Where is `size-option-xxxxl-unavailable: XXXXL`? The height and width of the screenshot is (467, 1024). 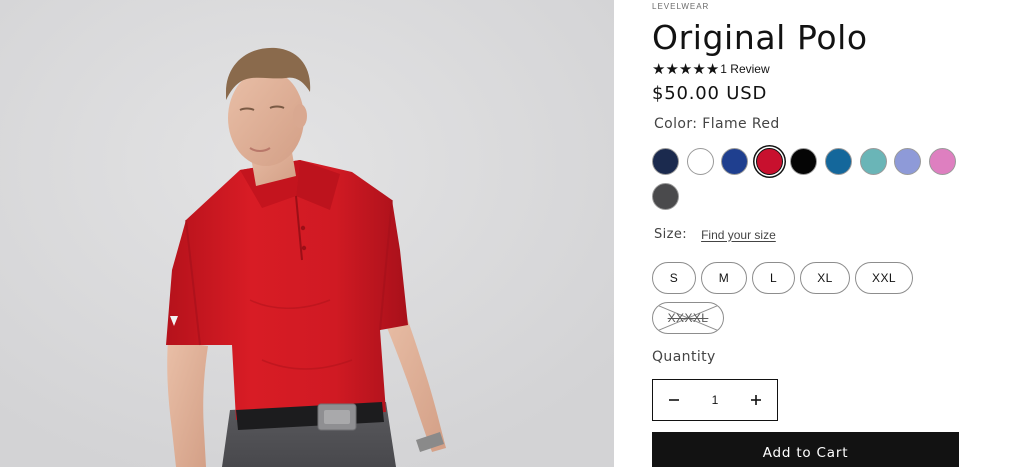
size-option-xxxxl-unavailable: XXXXL is located at coordinates (688, 318).